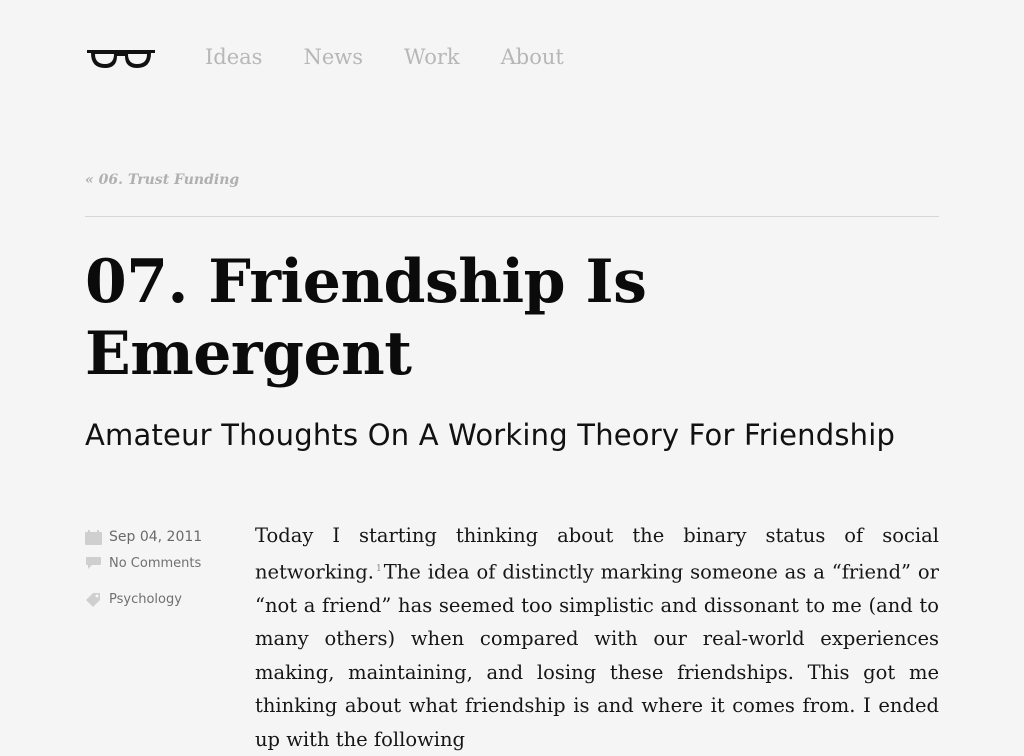 The width and height of the screenshot is (1024, 756). I want to click on tag-icon, so click(93, 599).